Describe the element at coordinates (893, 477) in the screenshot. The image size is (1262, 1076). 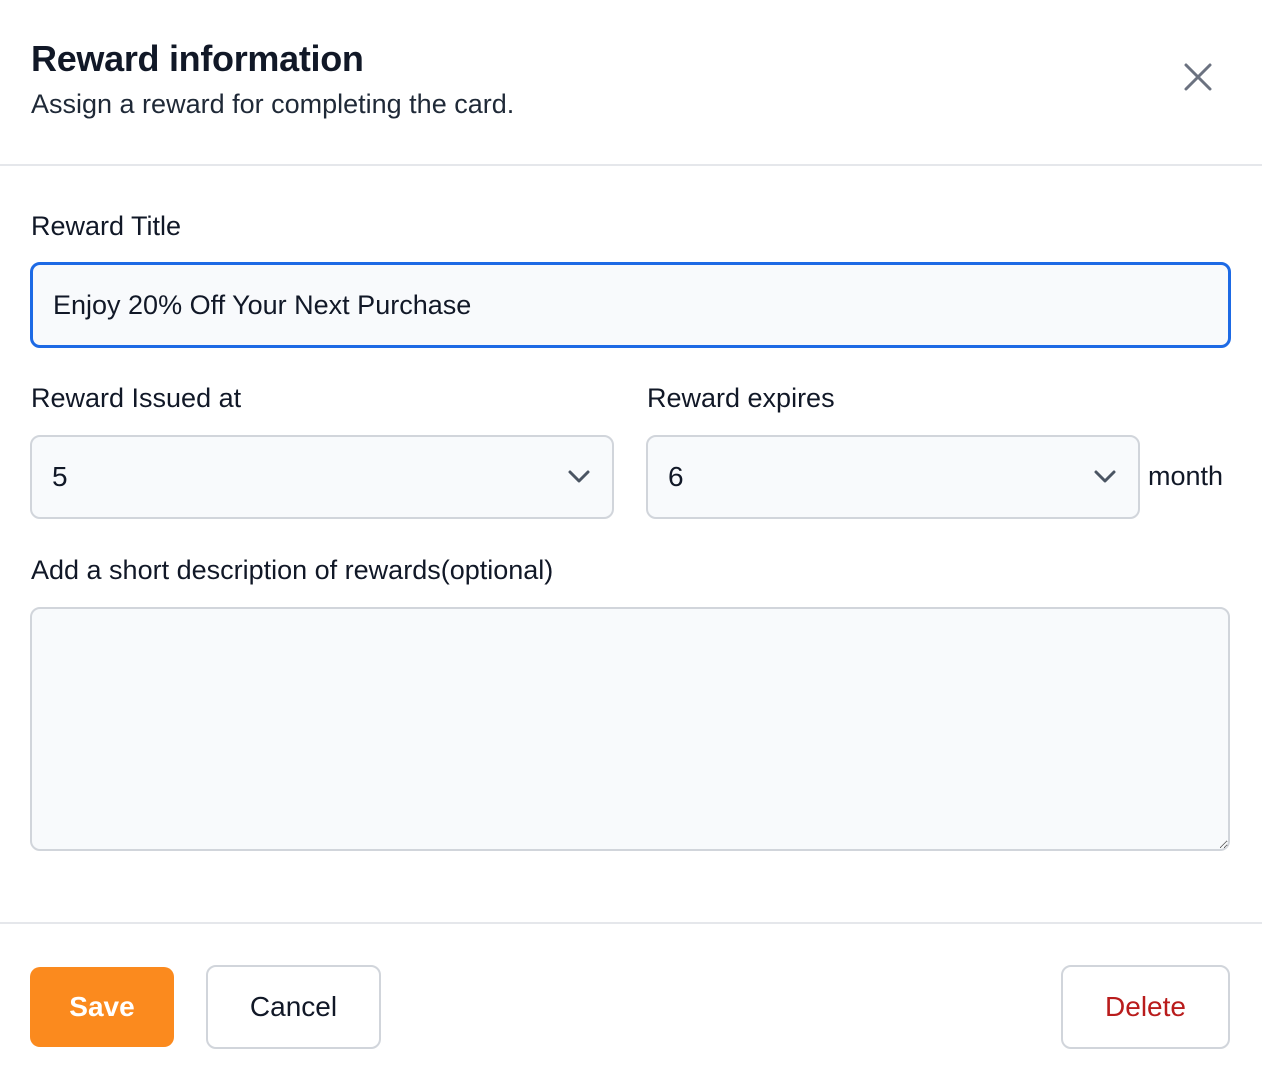
I see `reward-expires-select: 6` at that location.